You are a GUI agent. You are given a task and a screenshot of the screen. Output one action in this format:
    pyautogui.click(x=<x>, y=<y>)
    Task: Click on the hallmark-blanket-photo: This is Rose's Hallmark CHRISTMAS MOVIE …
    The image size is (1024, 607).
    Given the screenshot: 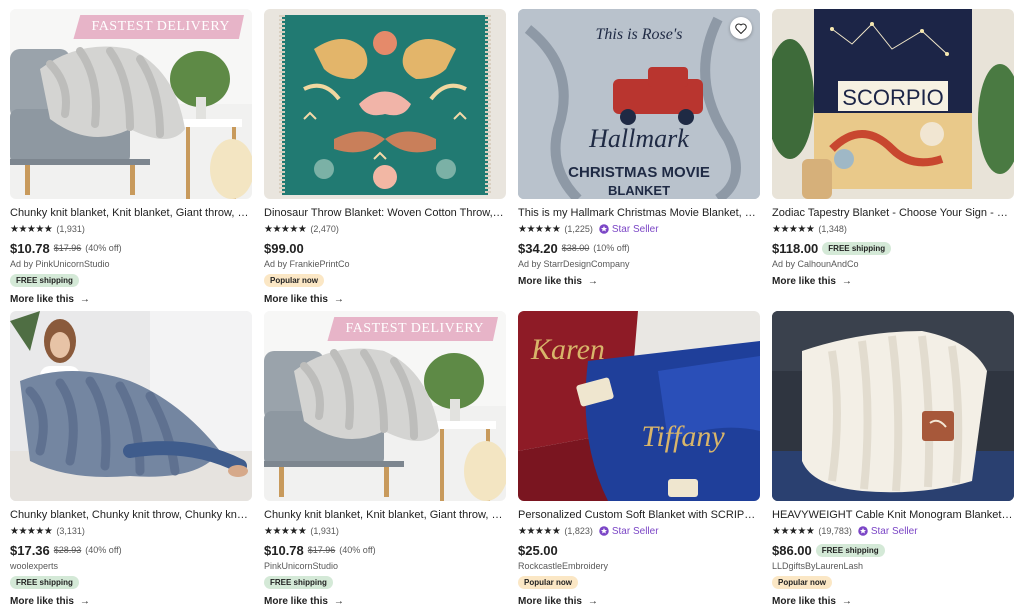 What is the action you would take?
    pyautogui.click(x=639, y=104)
    